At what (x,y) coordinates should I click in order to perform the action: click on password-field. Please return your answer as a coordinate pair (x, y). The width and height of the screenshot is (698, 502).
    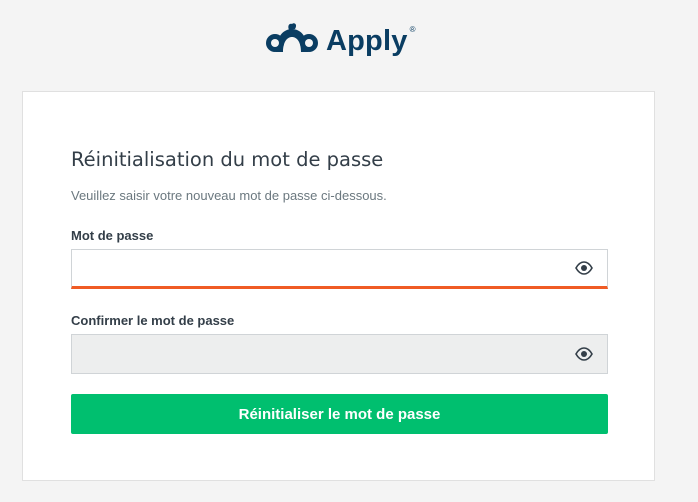
    Looking at the image, I should click on (339, 269).